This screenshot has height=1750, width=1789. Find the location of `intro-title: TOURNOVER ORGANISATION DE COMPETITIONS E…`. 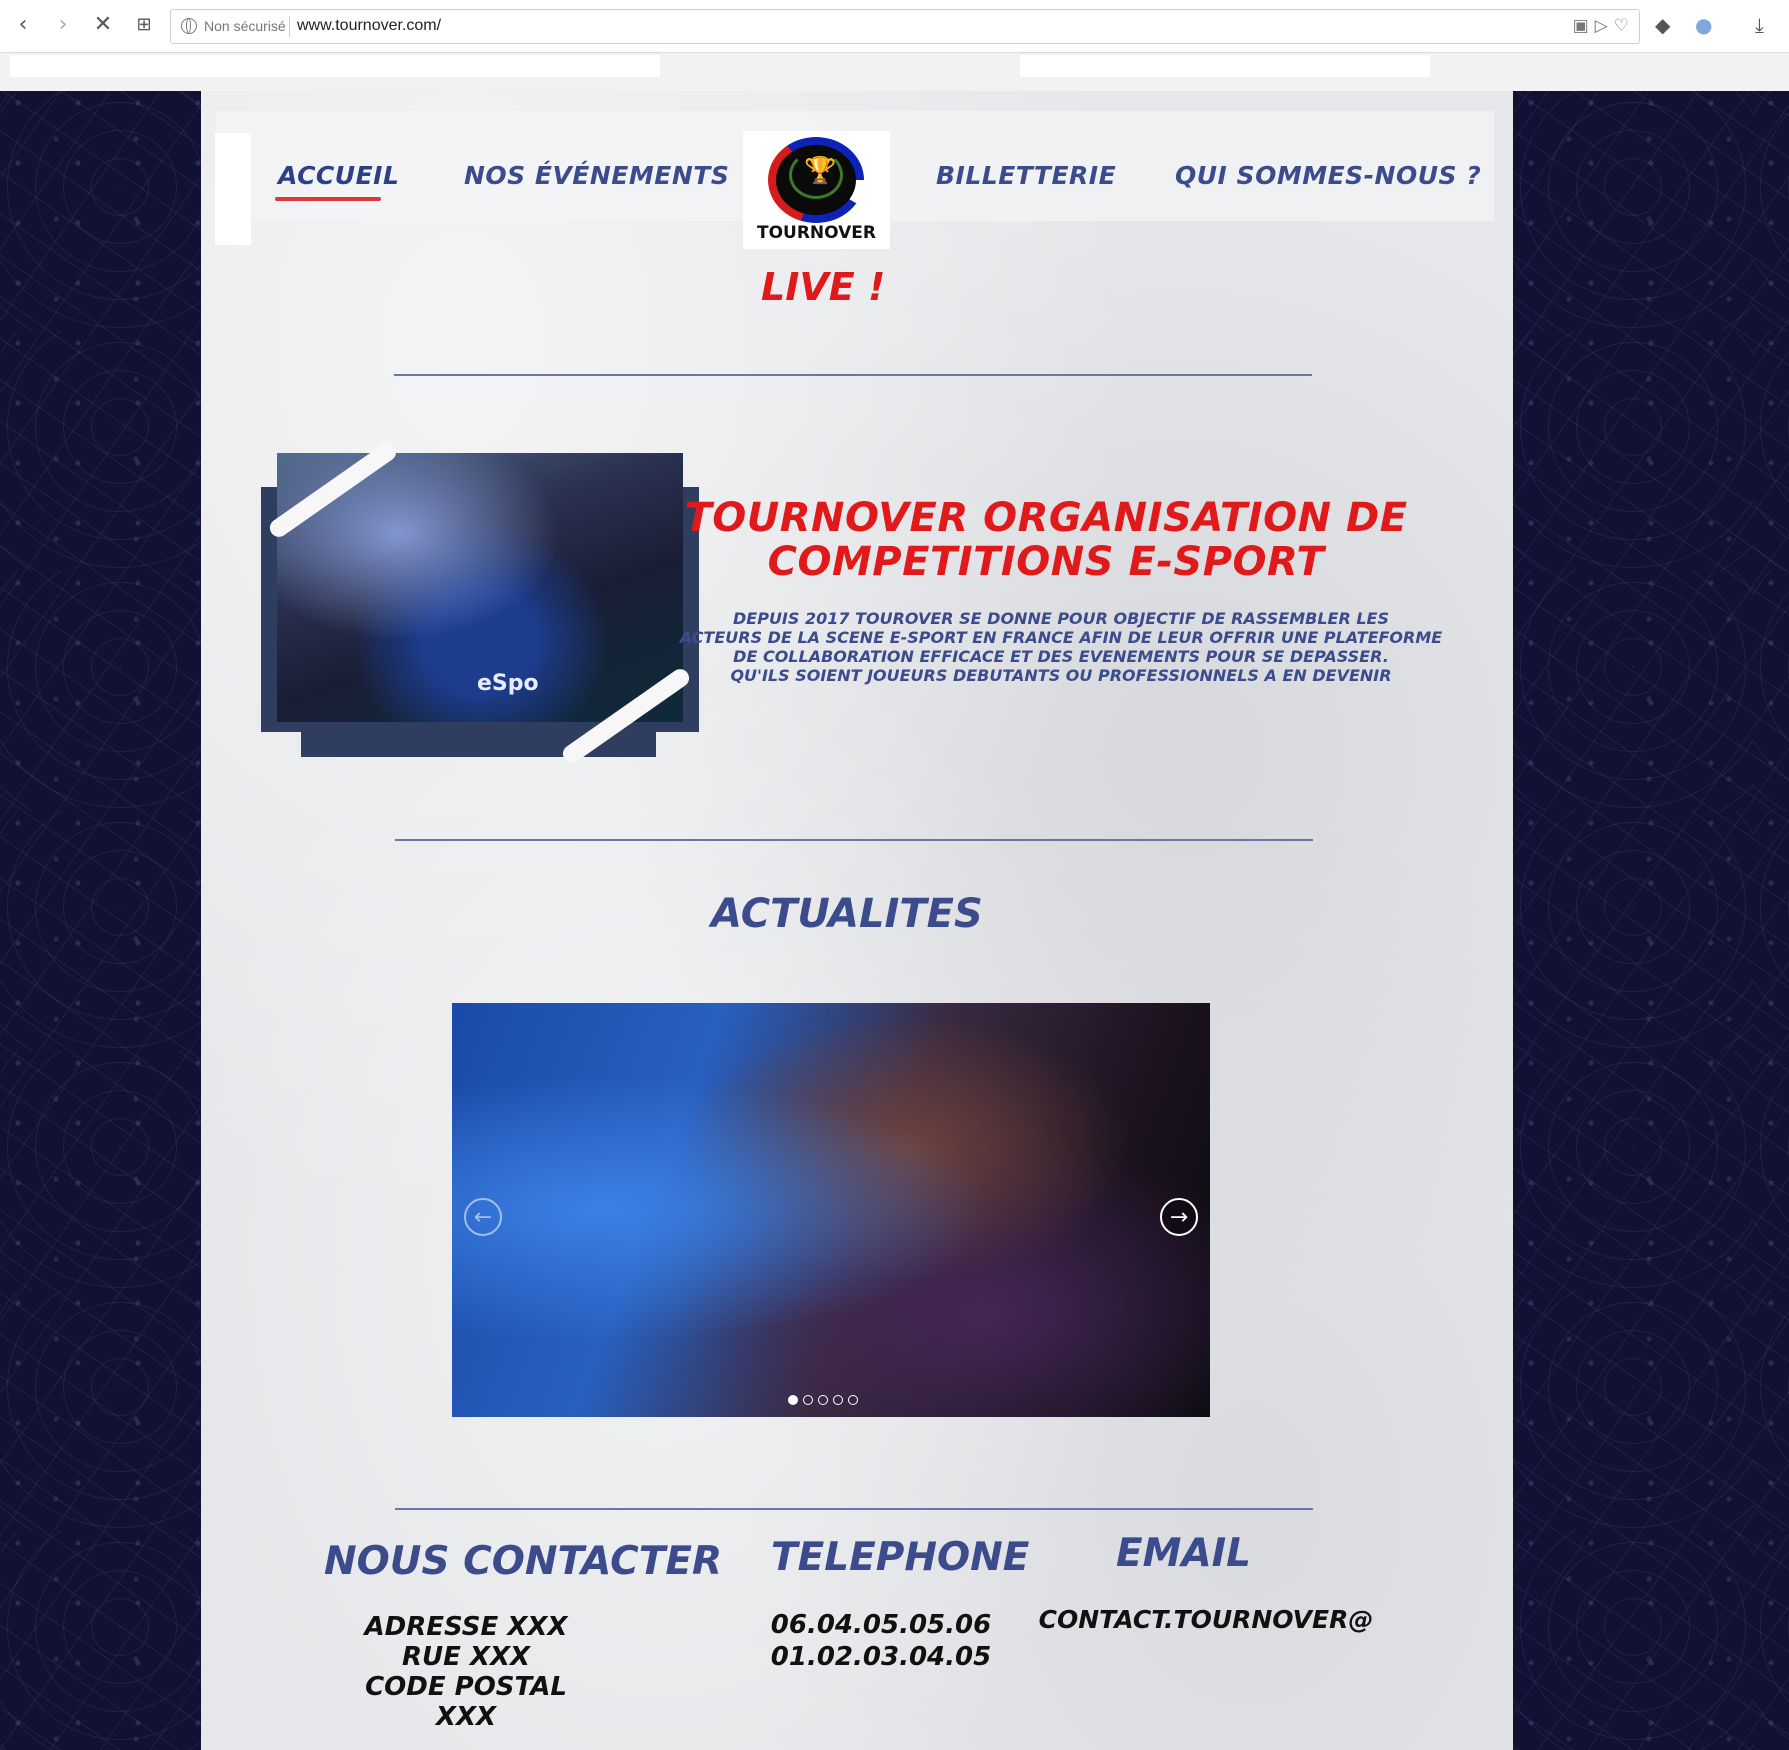

intro-title: TOURNOVER ORGANISATION DE COMPETITIONS E… is located at coordinates (1046, 540).